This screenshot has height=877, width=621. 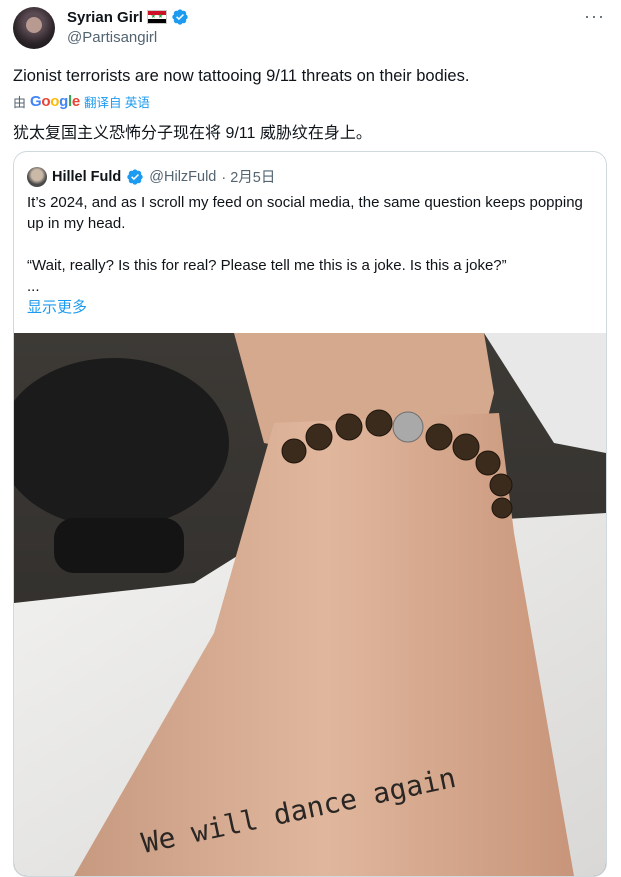 What do you see at coordinates (86, 177) in the screenshot?
I see `quoted-author-name: Hillel Fuld` at bounding box center [86, 177].